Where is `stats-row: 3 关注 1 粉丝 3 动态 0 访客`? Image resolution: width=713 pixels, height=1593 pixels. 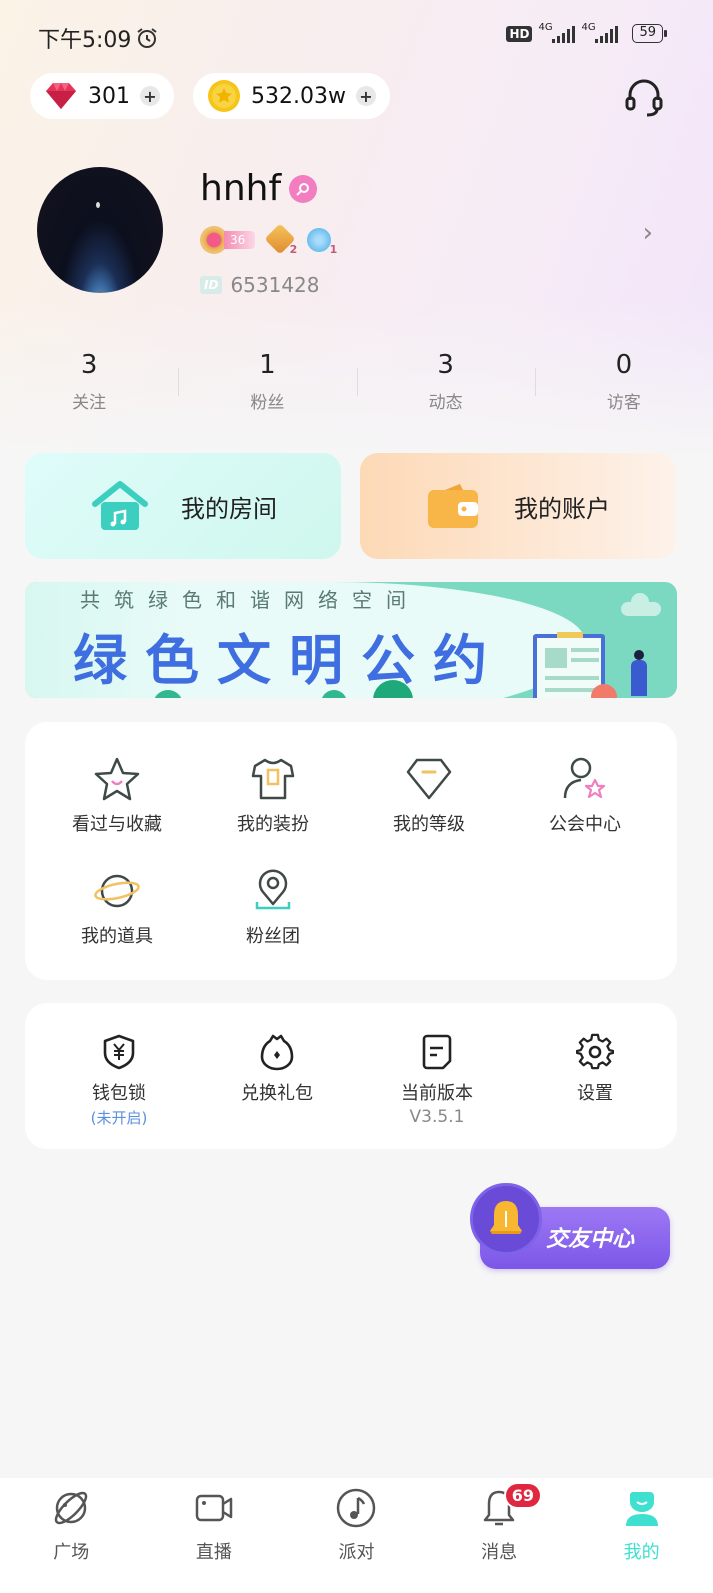
stats-row: 3 关注 1 粉丝 3 动态 0 访客 is located at coordinates (356, 381).